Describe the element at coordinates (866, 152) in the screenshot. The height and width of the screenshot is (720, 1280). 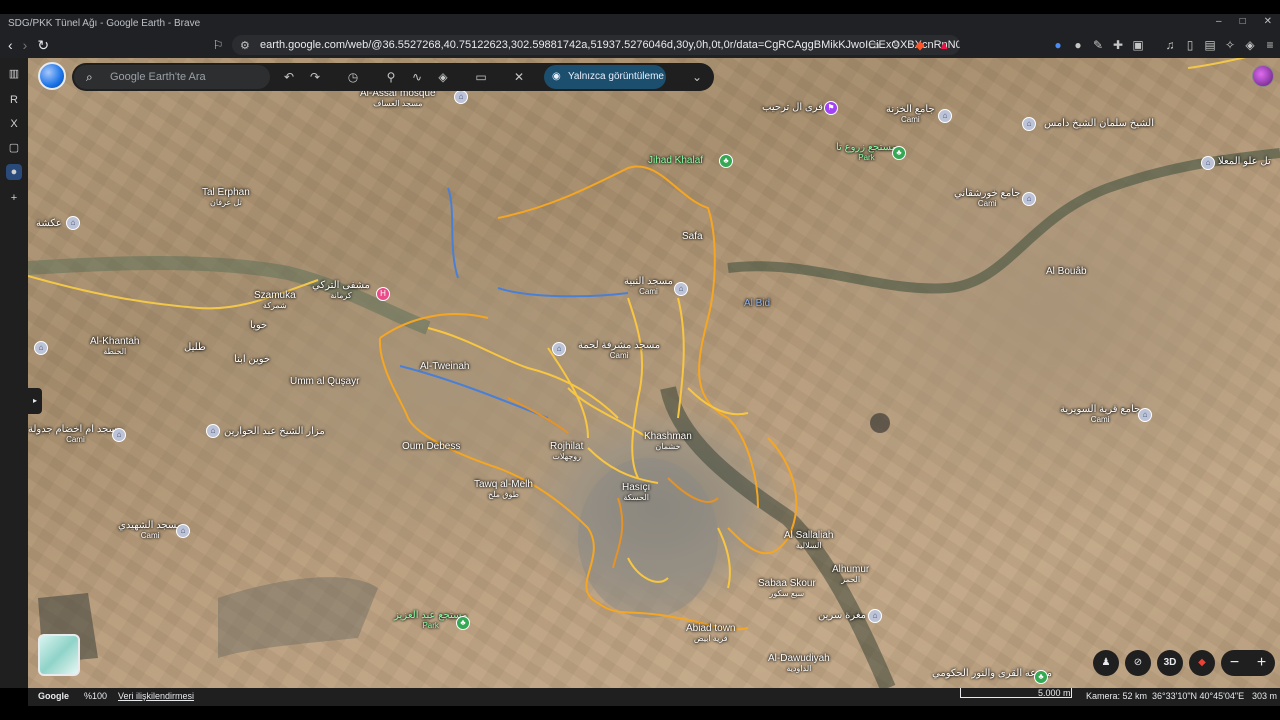
I see `label-park-top: مستجع زروع تا Park` at that location.